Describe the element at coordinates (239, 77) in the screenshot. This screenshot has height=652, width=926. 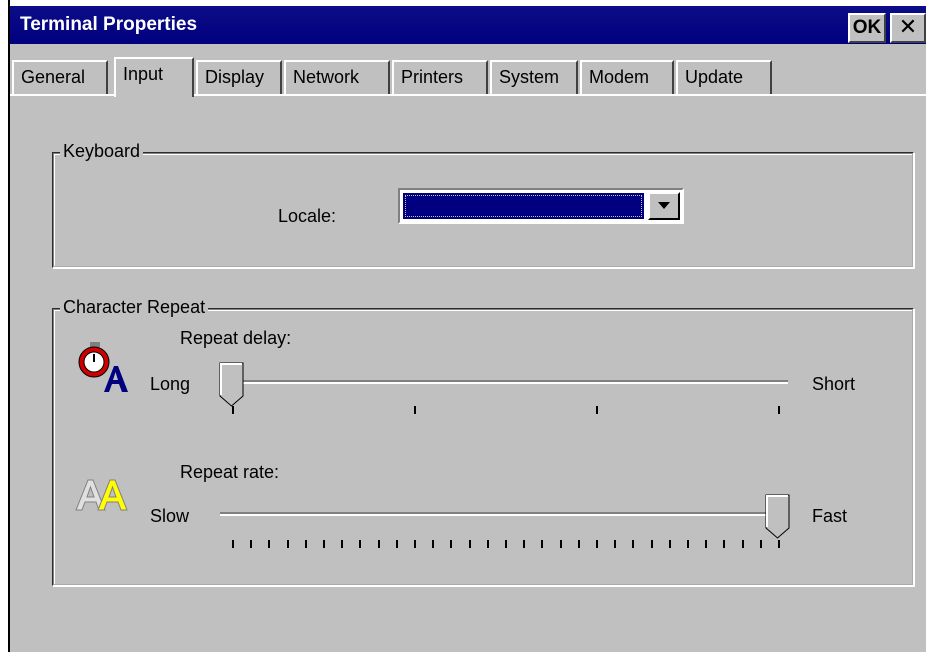
I see `tab-display: Display` at that location.